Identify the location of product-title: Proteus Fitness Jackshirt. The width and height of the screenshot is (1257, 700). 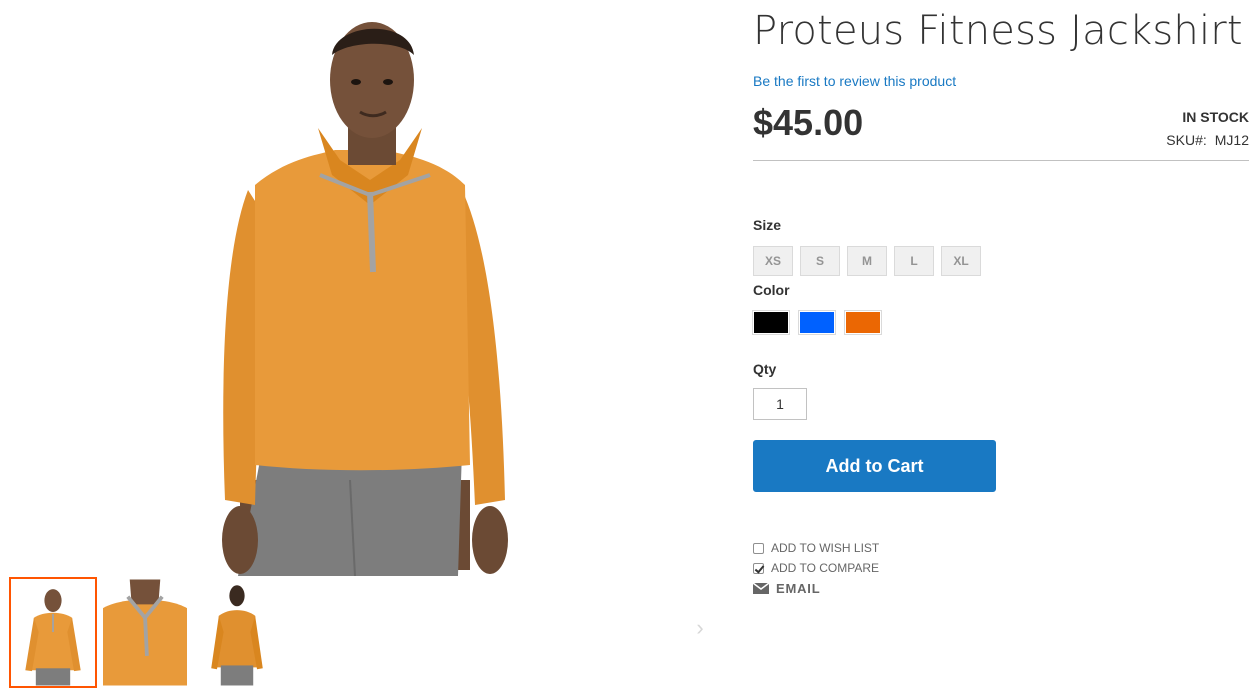
(998, 31).